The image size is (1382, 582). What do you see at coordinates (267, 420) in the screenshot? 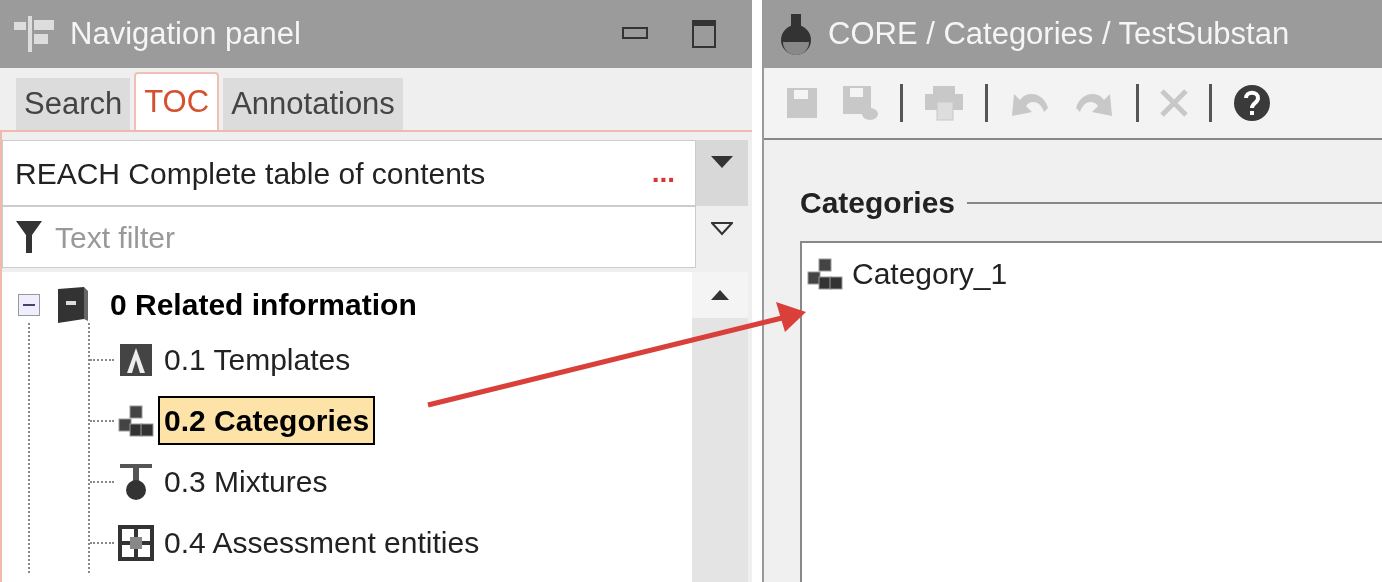
I see `tree-item: 0.2 Categories` at bounding box center [267, 420].